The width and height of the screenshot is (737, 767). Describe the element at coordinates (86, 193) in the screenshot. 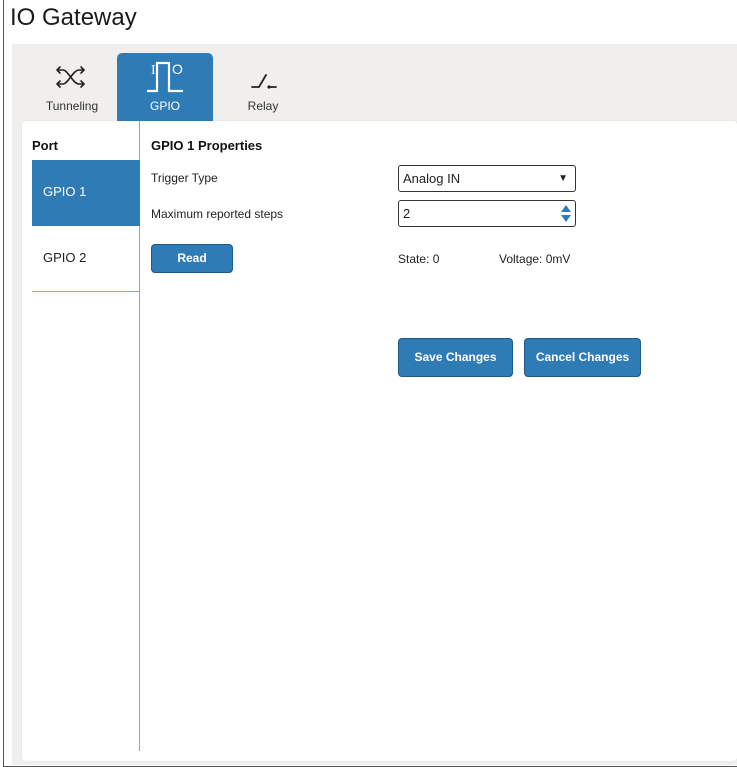

I see `port-item-gpio1: GPIO 1` at that location.